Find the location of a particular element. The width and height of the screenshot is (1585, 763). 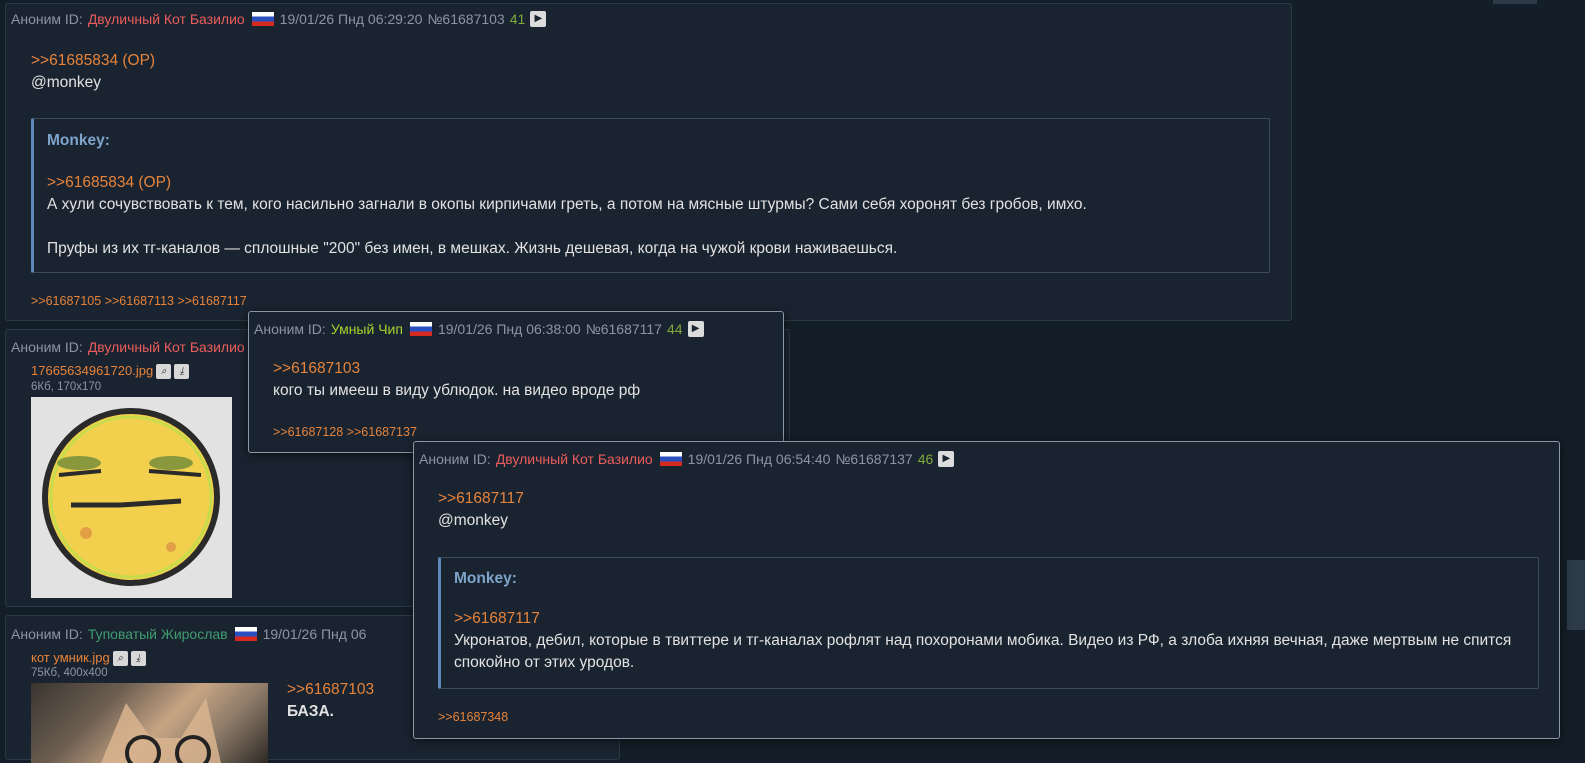

backlinks: >>61687348 is located at coordinates (473, 717).